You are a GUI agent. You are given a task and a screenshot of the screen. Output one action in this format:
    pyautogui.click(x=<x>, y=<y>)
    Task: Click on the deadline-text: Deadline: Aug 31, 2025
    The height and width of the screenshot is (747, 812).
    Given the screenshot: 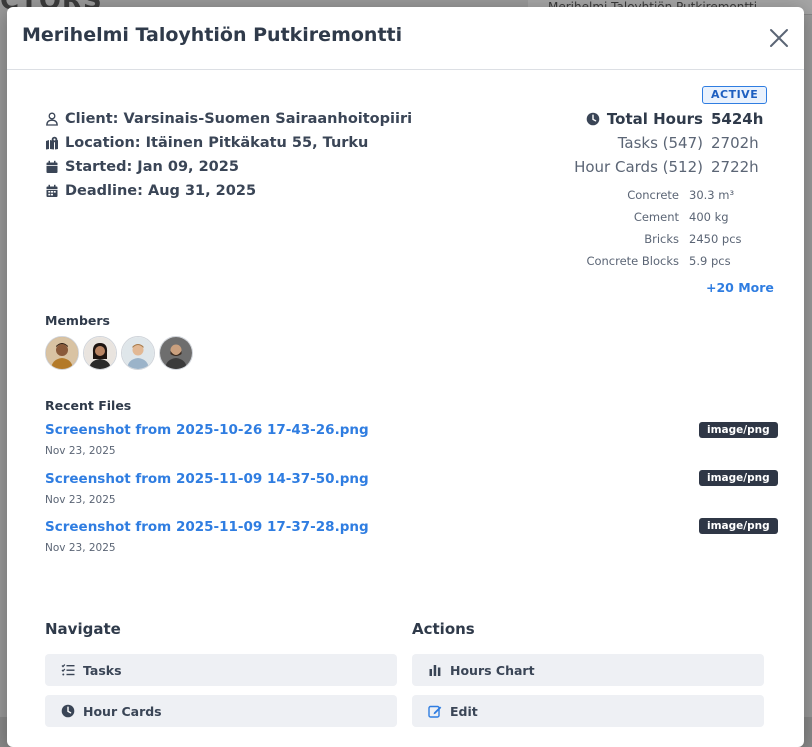 What is the action you would take?
    pyautogui.click(x=161, y=191)
    